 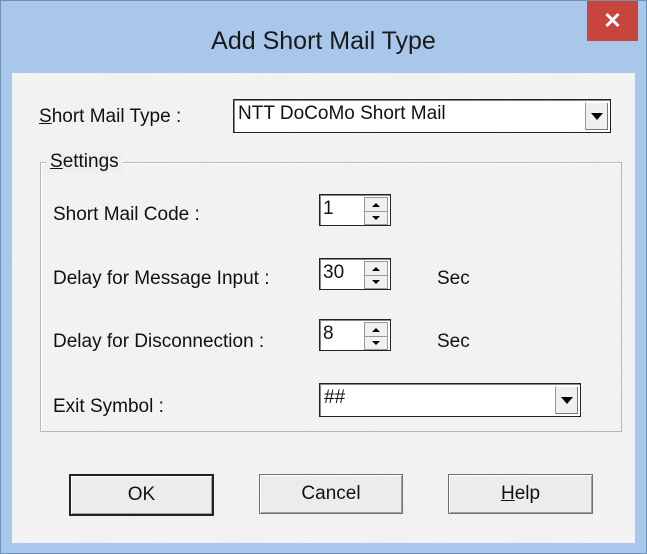 I want to click on delay-disconnection-label: Delay for Disconnection :, so click(x=159, y=341).